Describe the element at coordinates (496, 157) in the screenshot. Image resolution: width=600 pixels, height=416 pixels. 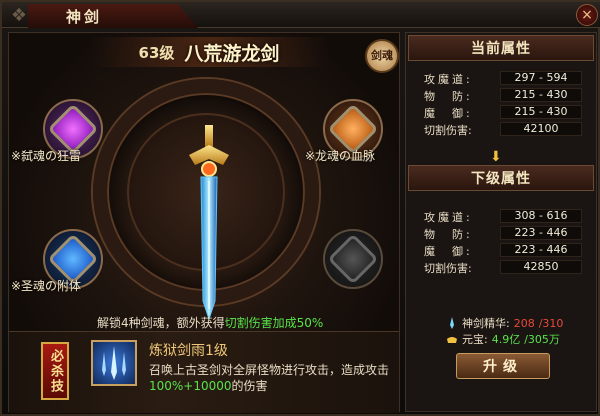
I see `arrow-down-icon: ⬇` at that location.